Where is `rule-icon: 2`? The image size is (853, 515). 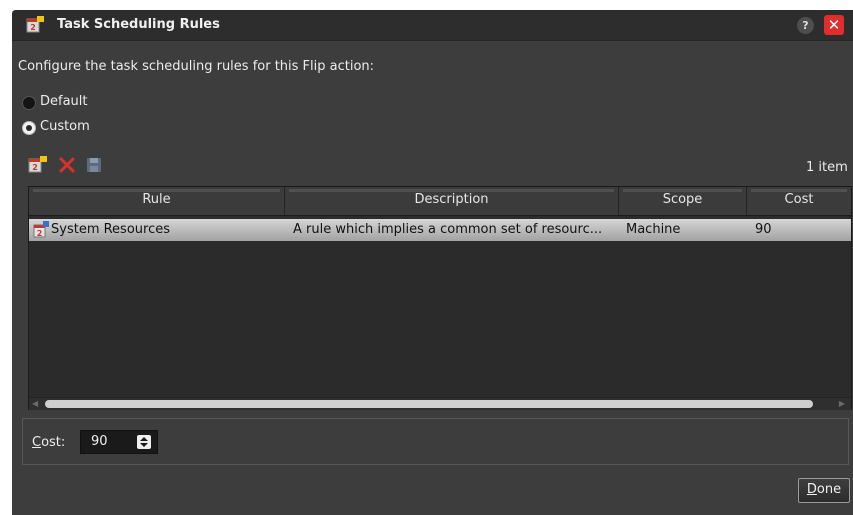 rule-icon: 2 is located at coordinates (41, 229).